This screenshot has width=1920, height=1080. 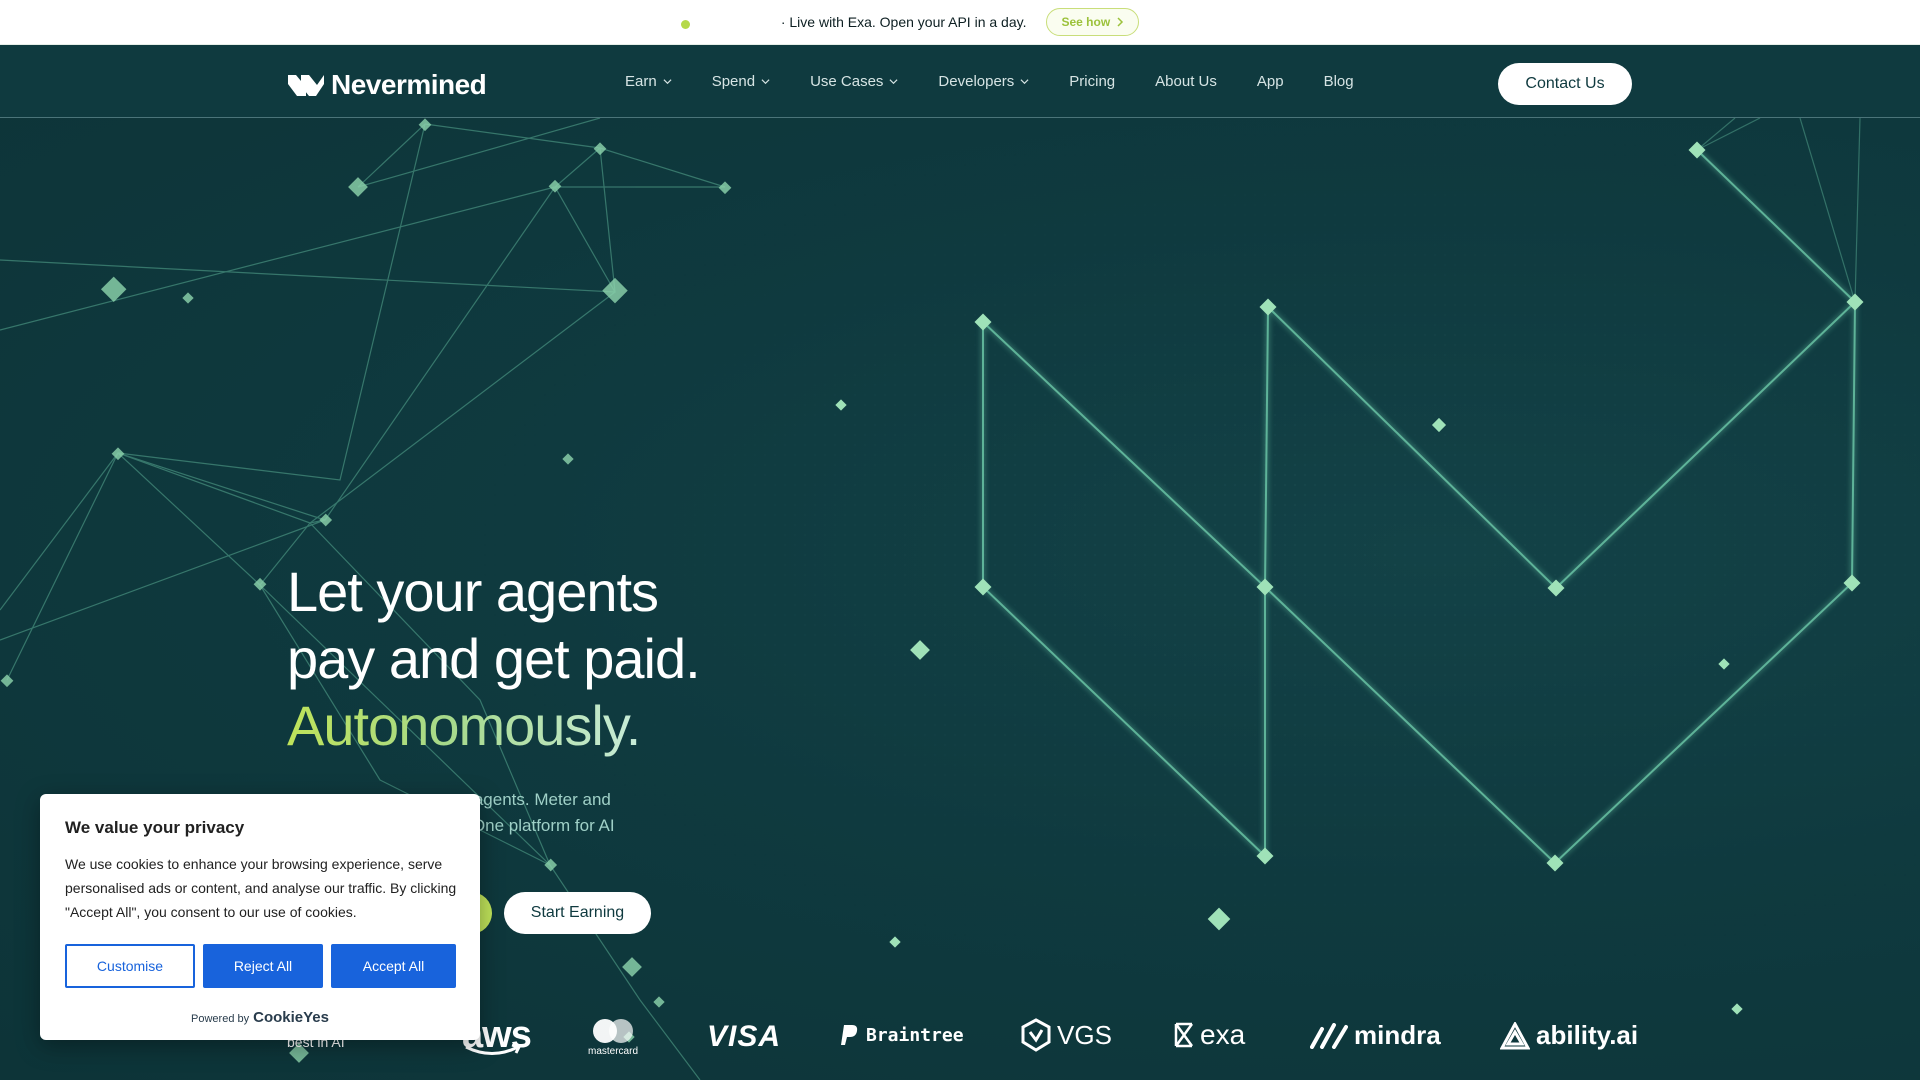 I want to click on see-how-button: See how, so click(x=1093, y=22).